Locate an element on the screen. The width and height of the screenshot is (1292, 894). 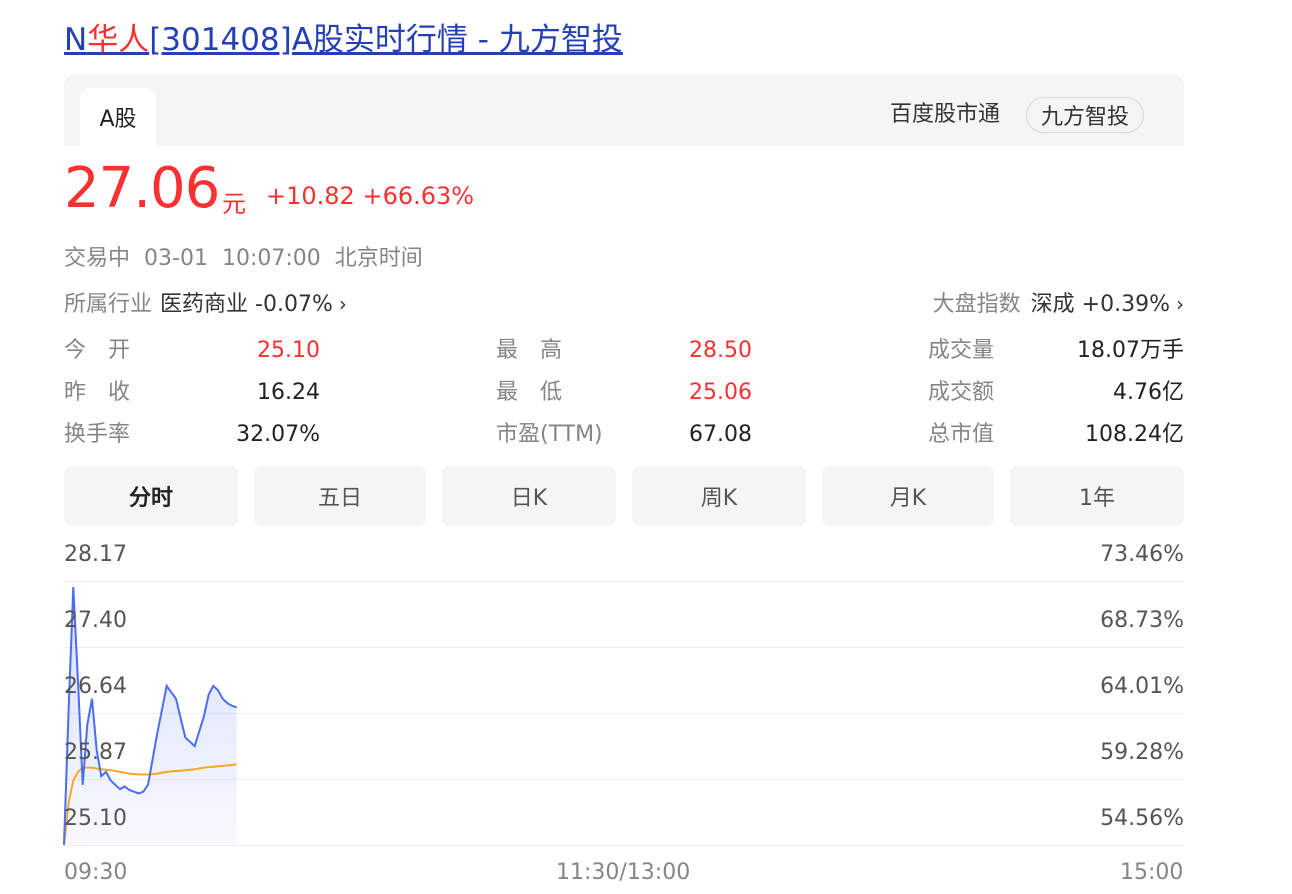
y-tick-right: 73.46% is located at coordinates (1142, 554).